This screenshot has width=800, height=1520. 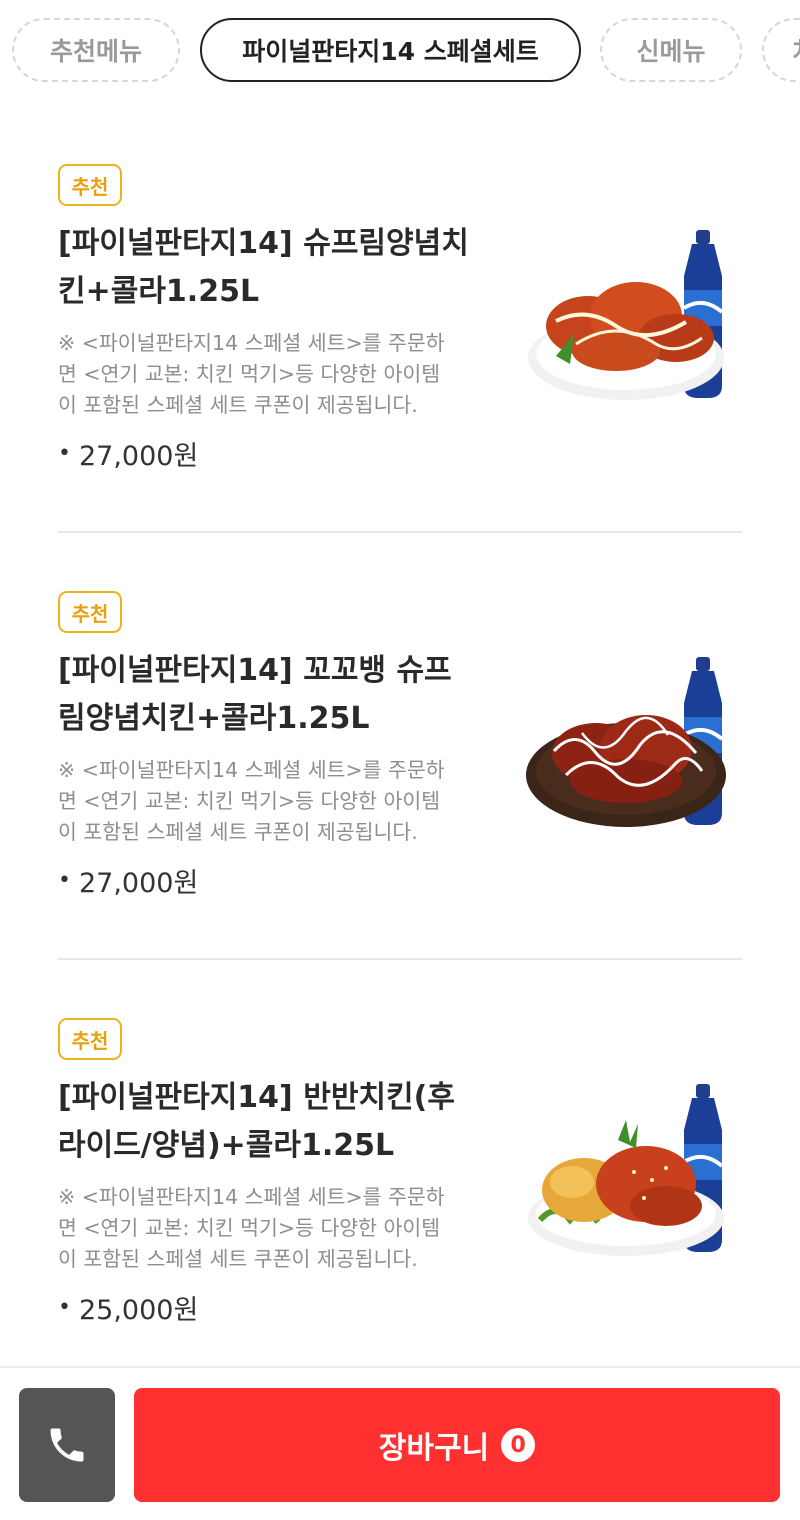 I want to click on cart-button: 장바구니 0, so click(x=457, y=1445).